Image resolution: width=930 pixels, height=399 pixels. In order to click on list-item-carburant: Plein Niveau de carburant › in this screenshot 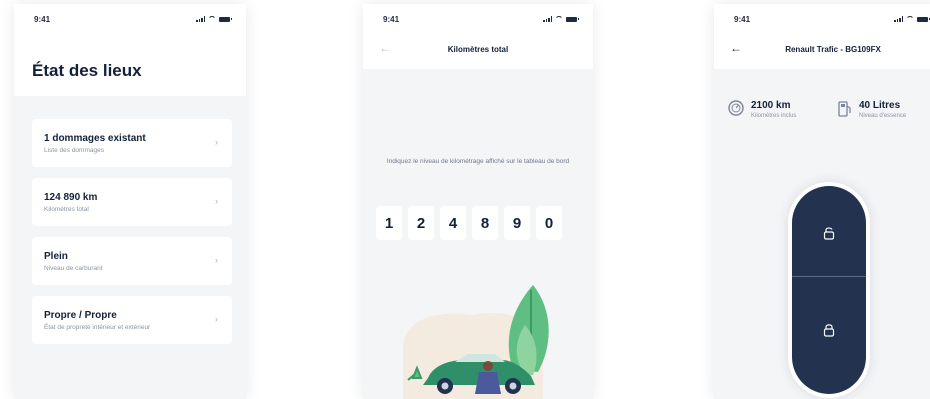, I will do `click(132, 261)`.